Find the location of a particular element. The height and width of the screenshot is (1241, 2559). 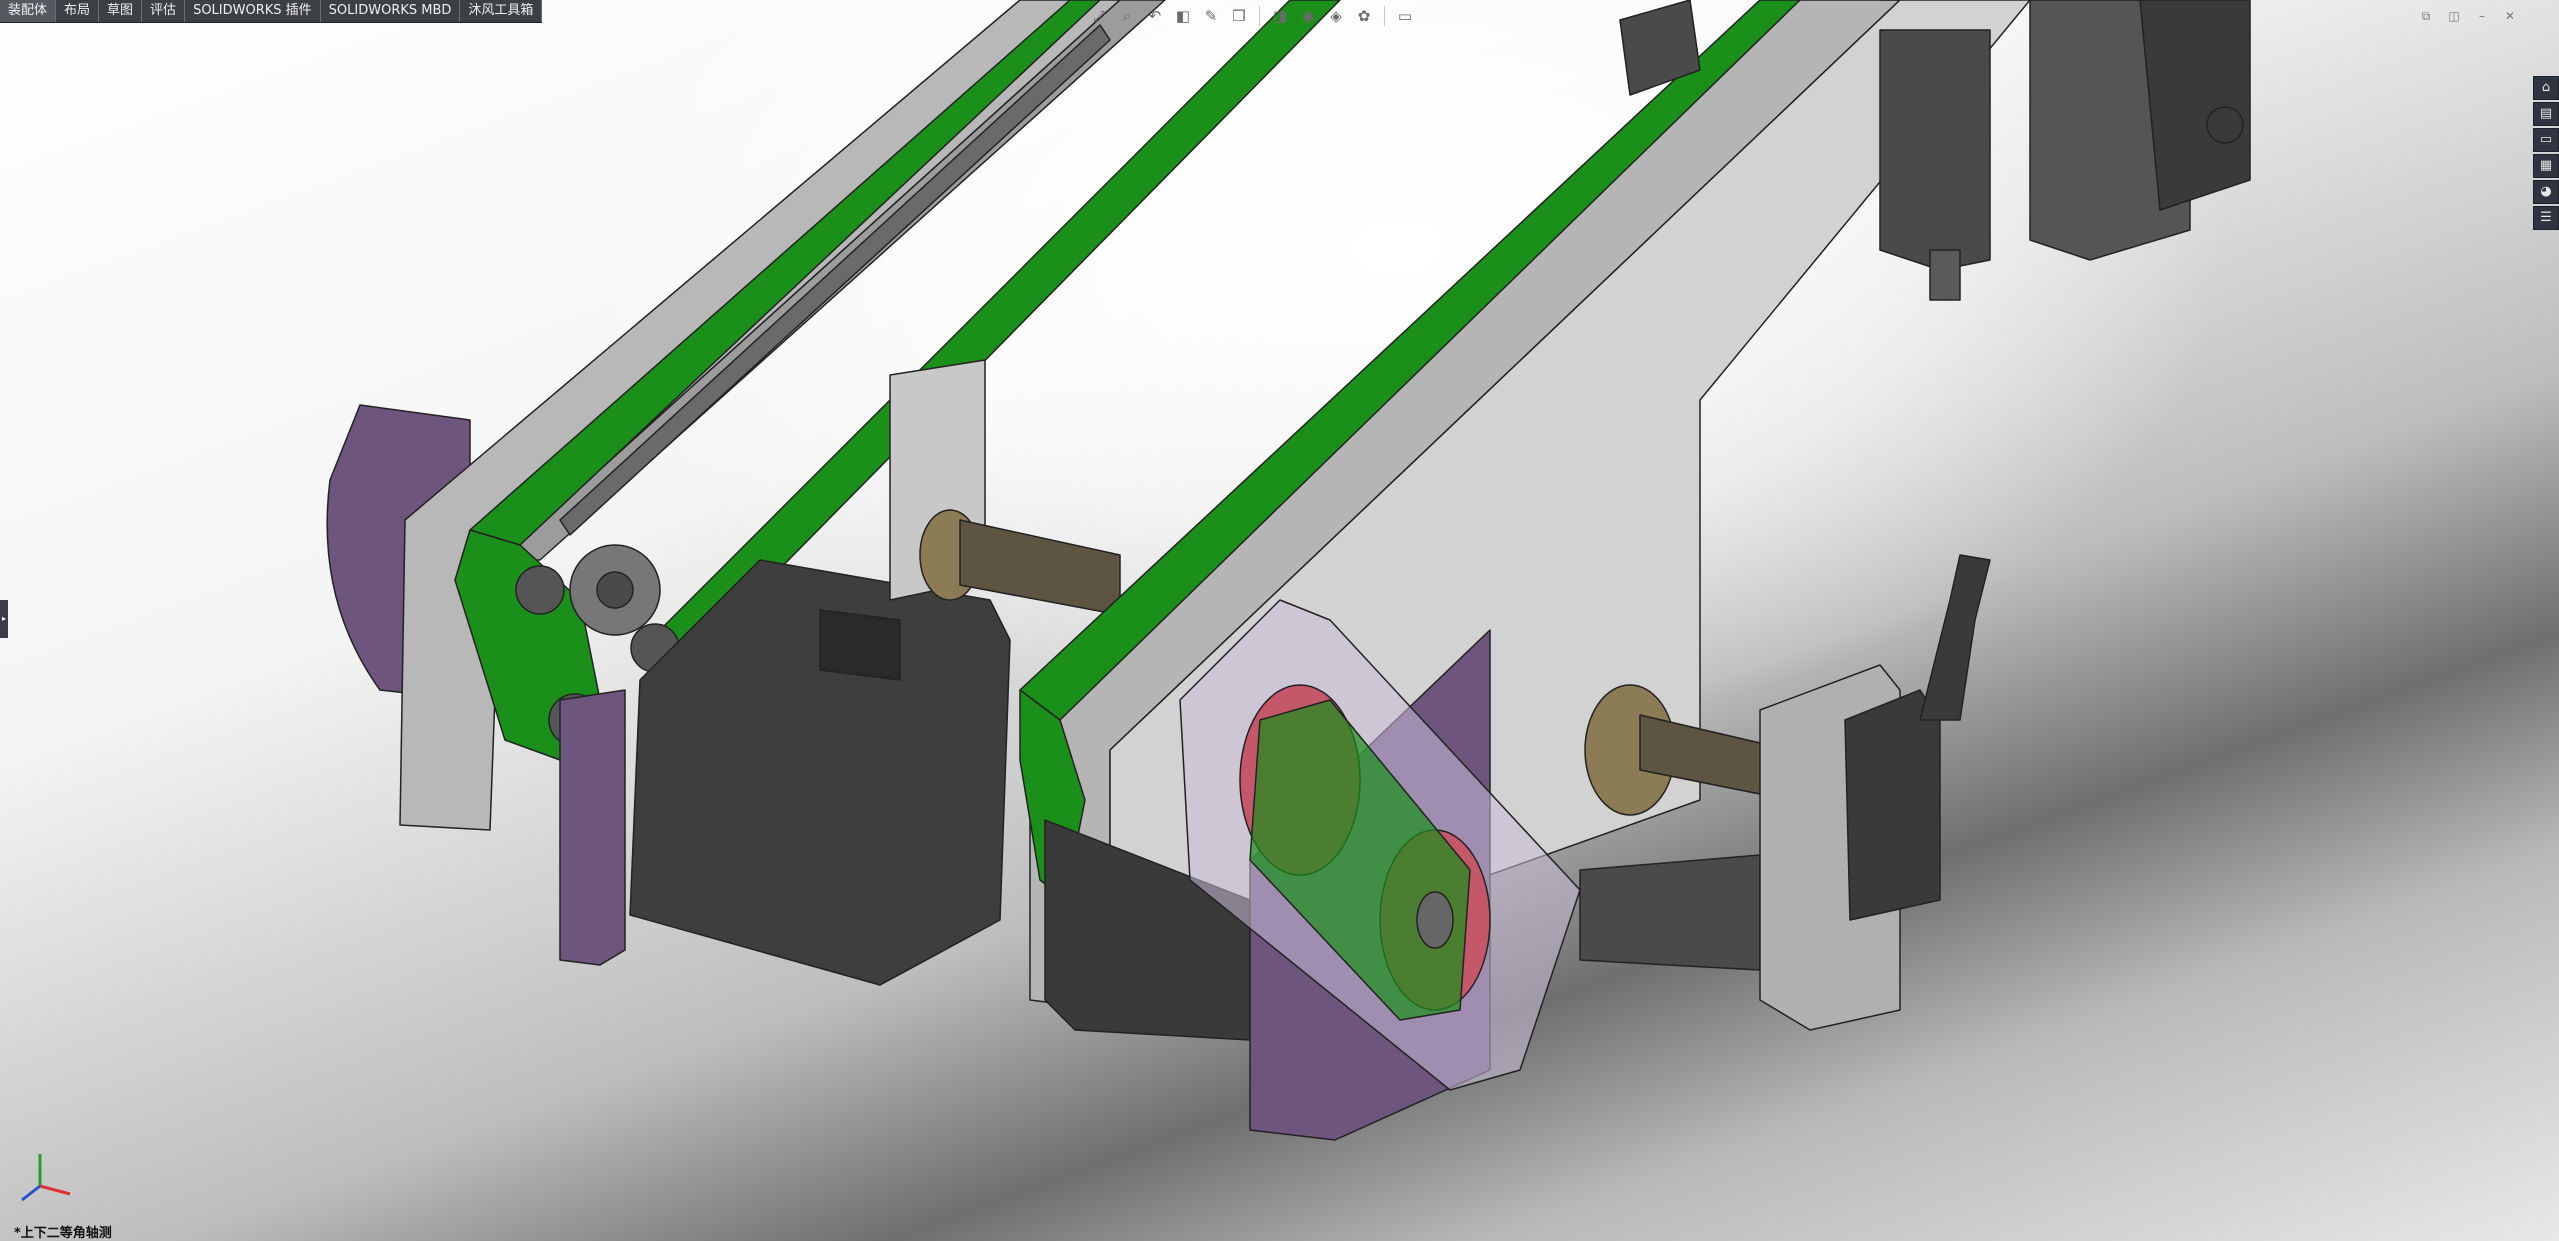

previous-view-icon: ↶ is located at coordinates (1155, 16).